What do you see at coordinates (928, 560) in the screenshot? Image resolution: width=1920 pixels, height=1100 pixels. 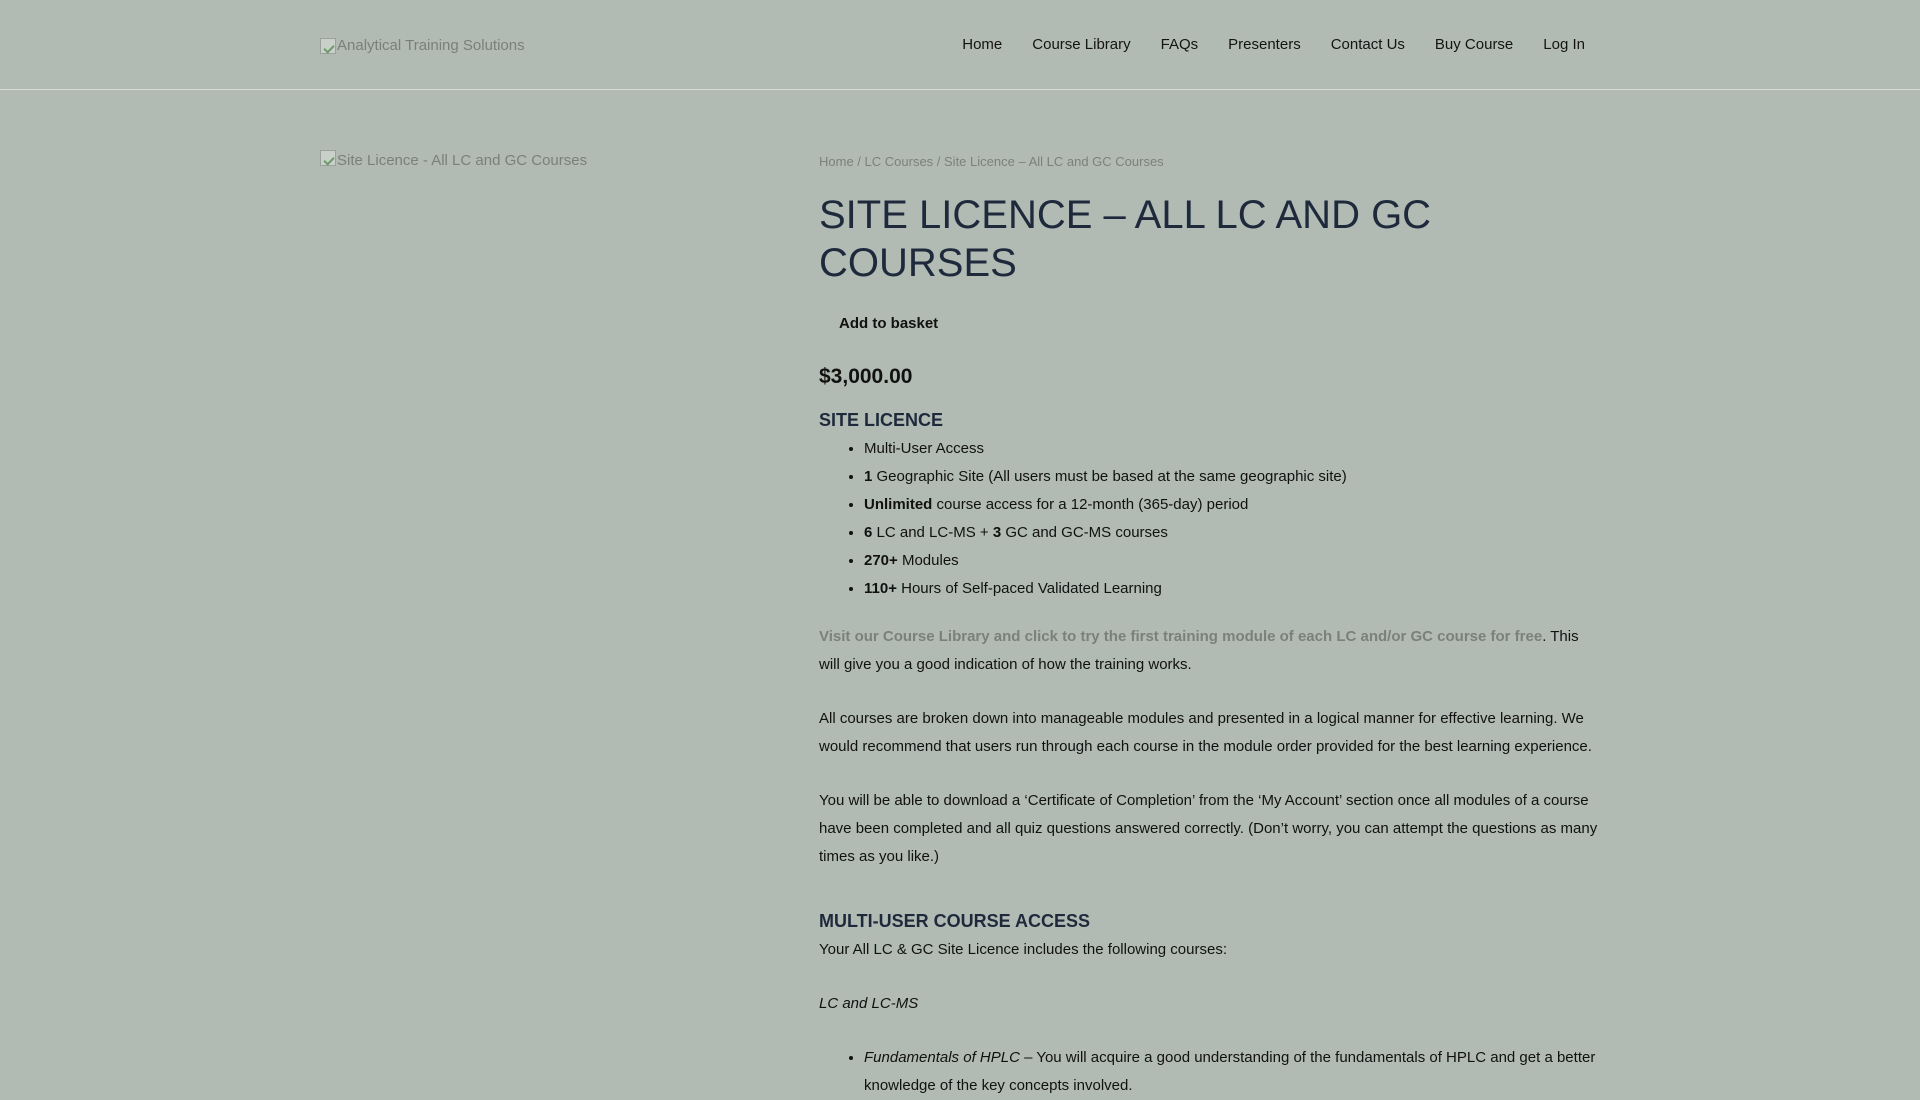 I see `feature-text: Modules` at bounding box center [928, 560].